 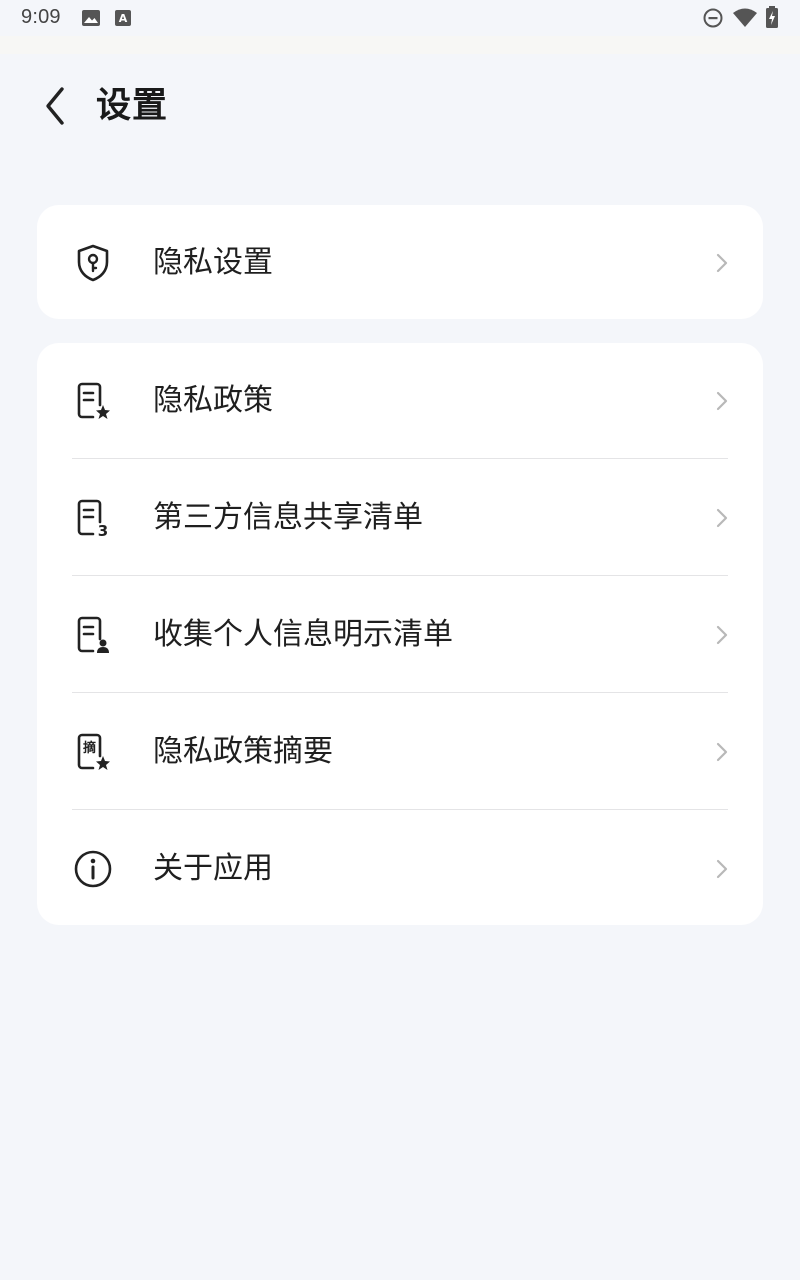 What do you see at coordinates (92, 518) in the screenshot?
I see `document-three-icon: 3` at bounding box center [92, 518].